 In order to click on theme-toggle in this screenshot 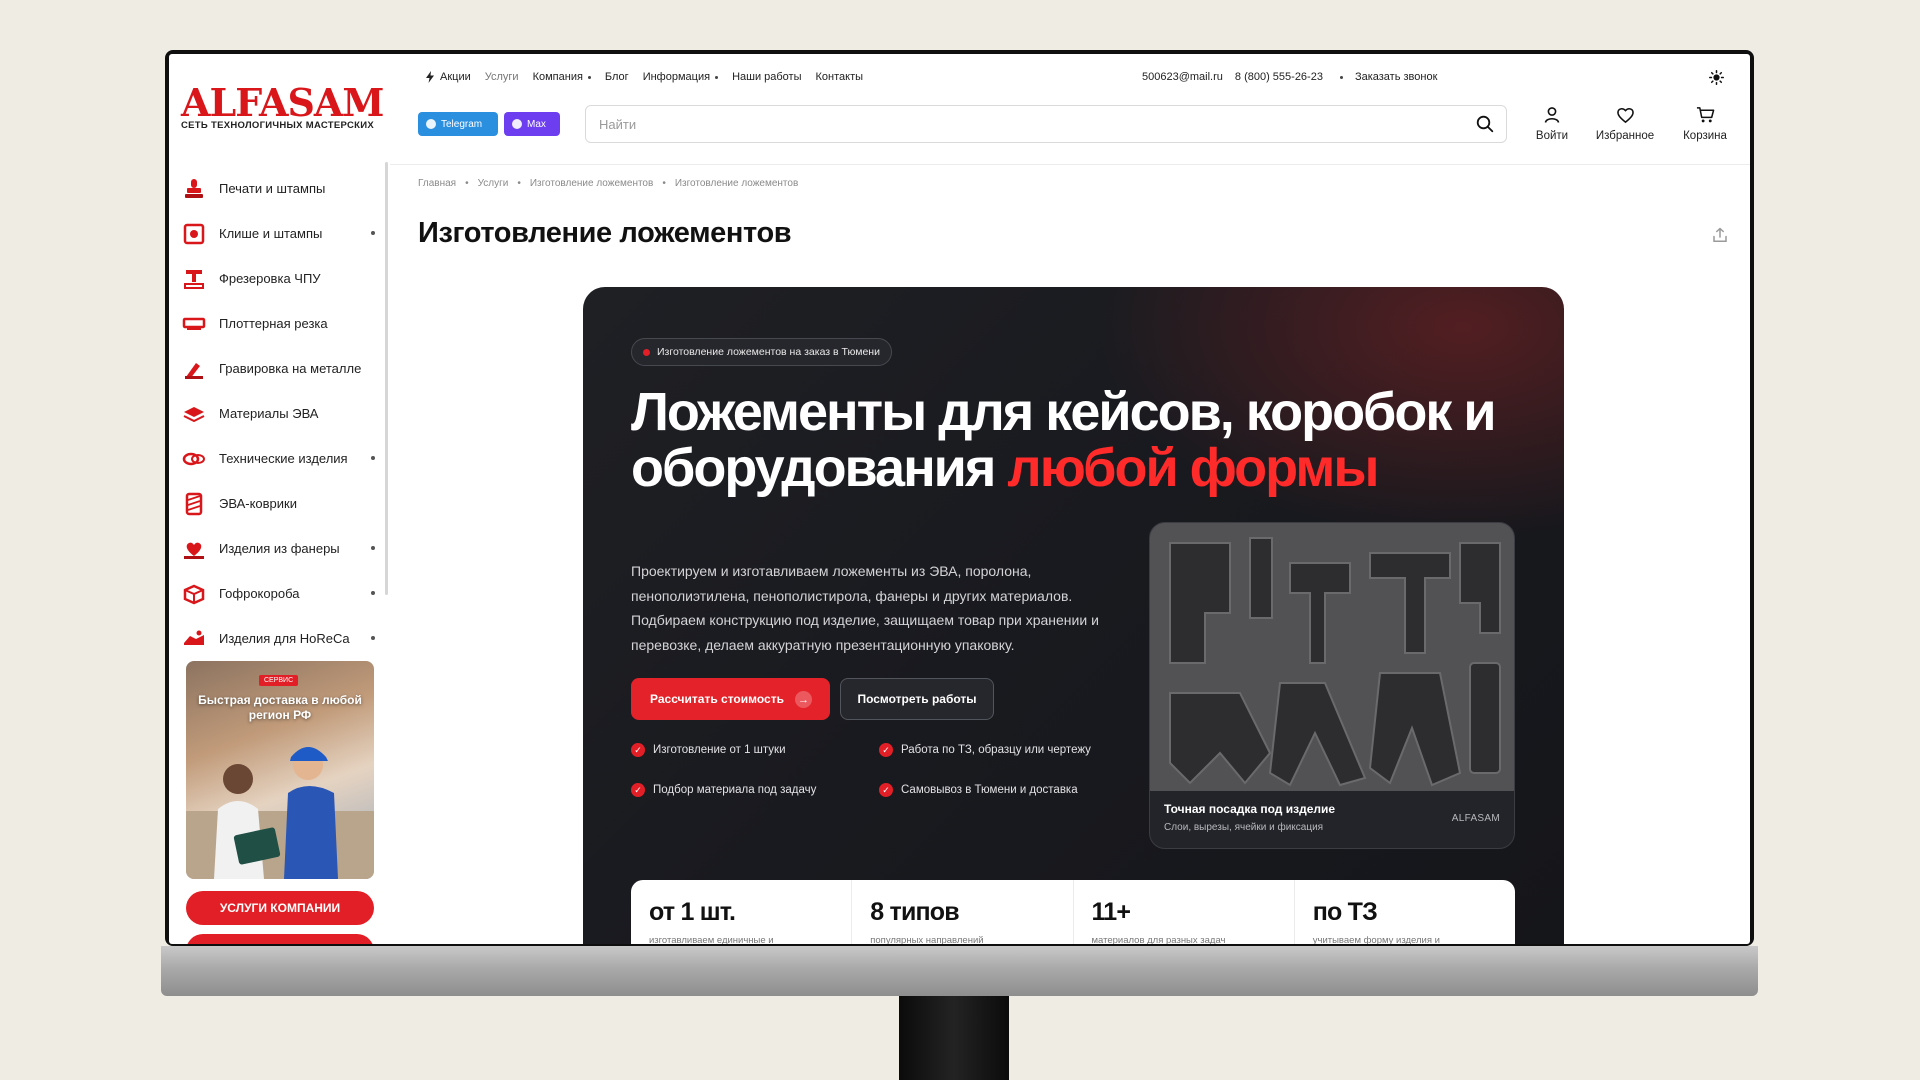, I will do `click(1716, 80)`.